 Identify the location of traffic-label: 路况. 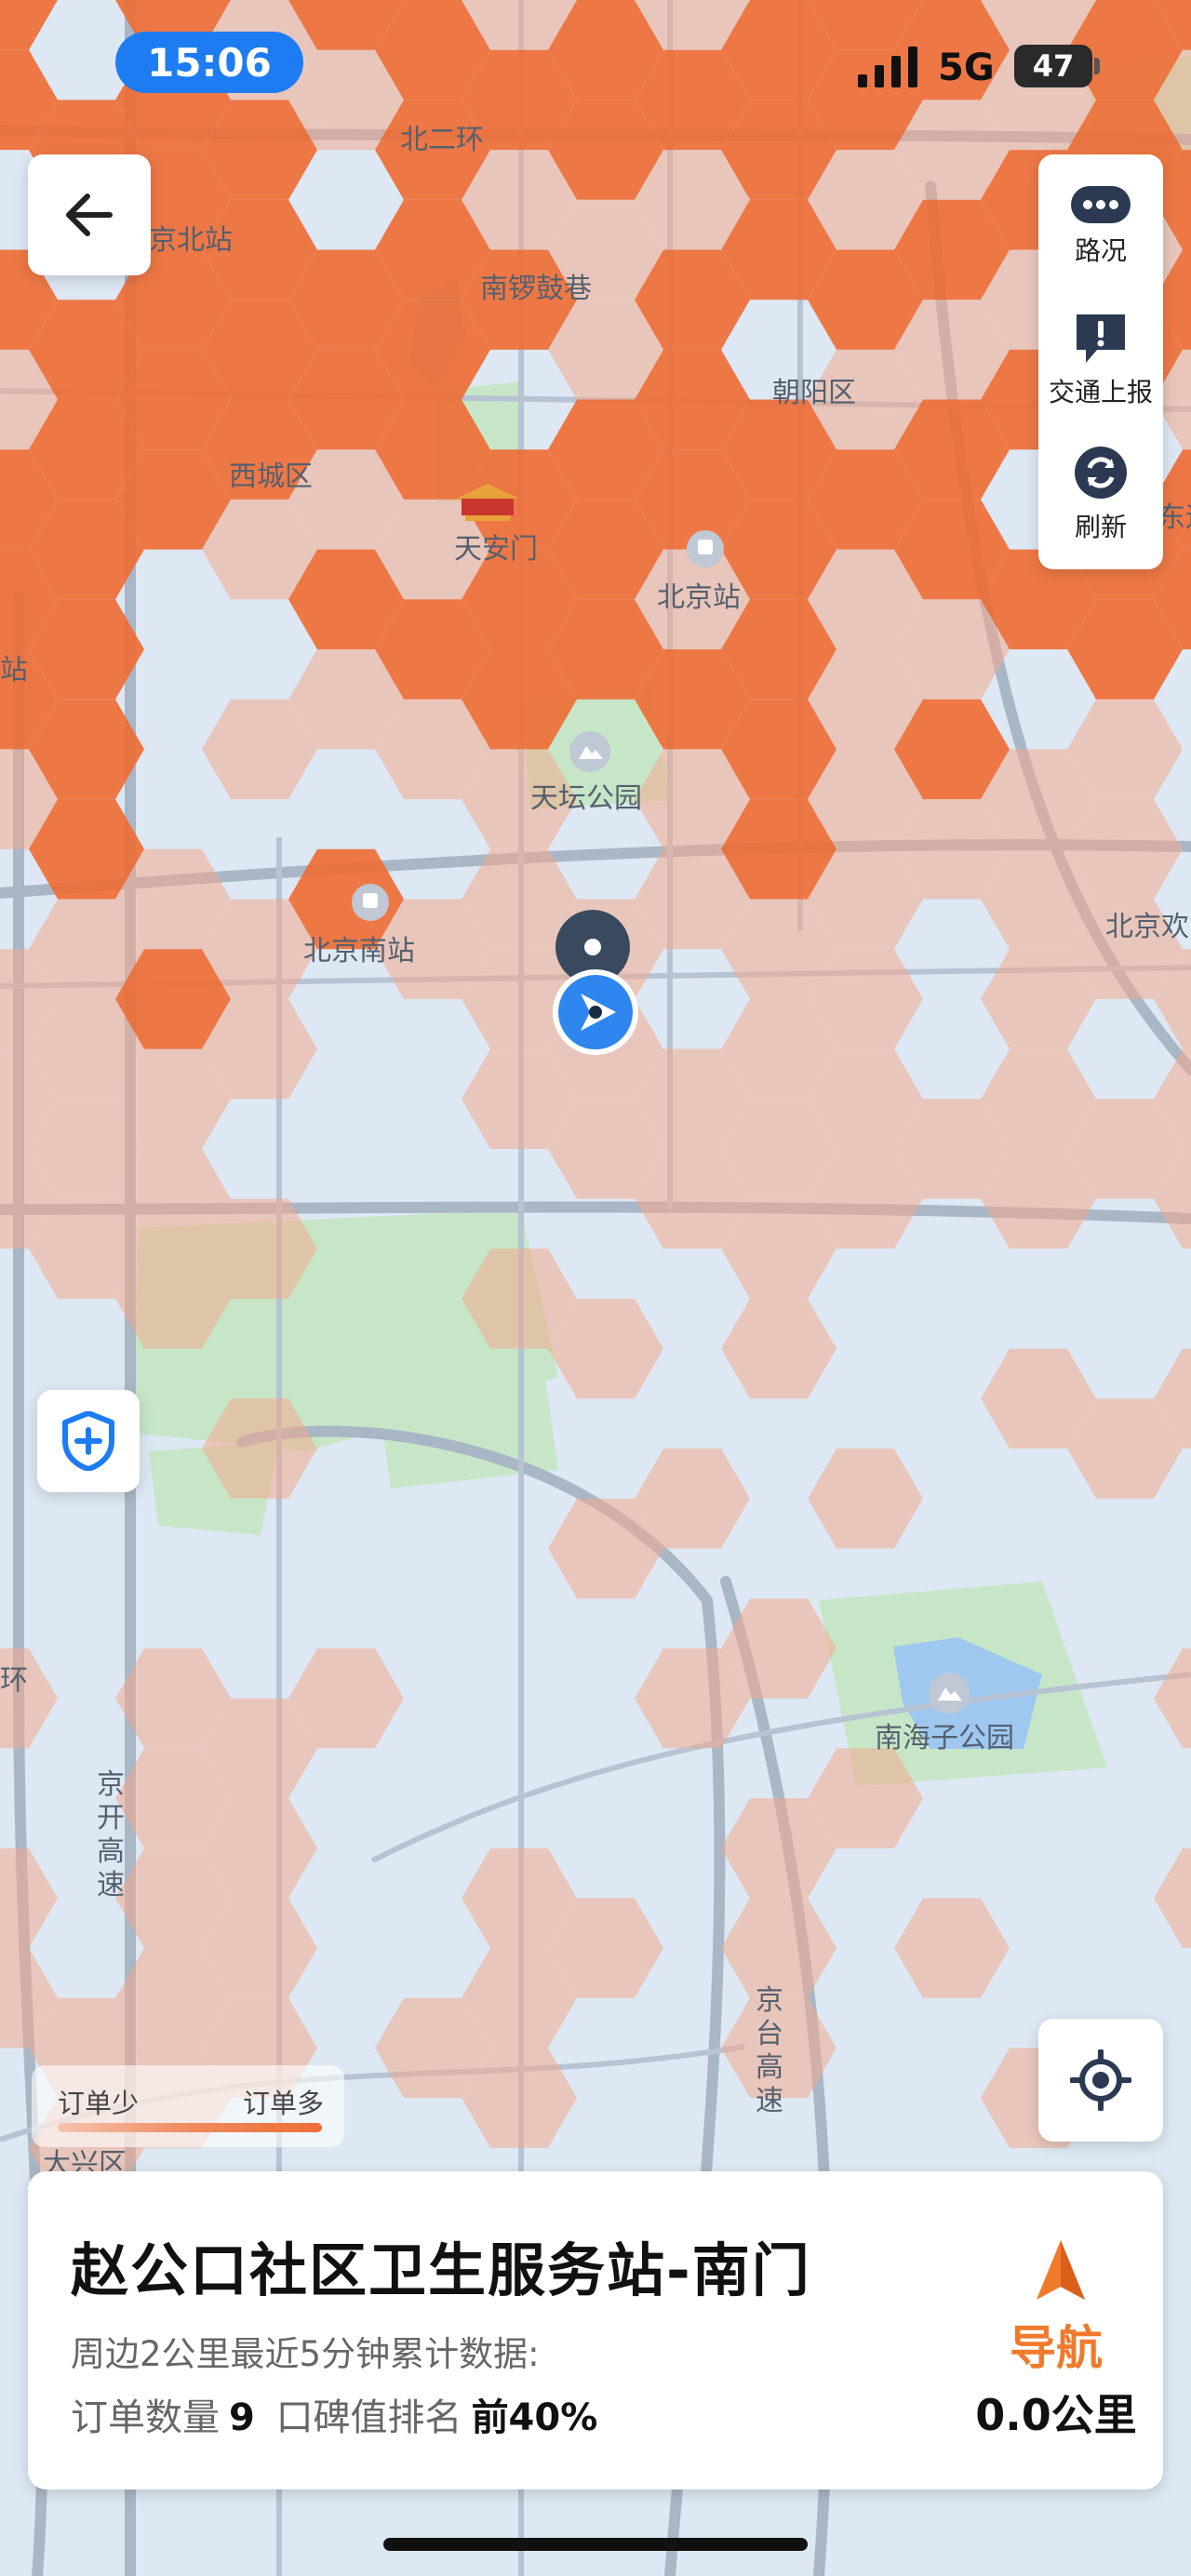
(1100, 250).